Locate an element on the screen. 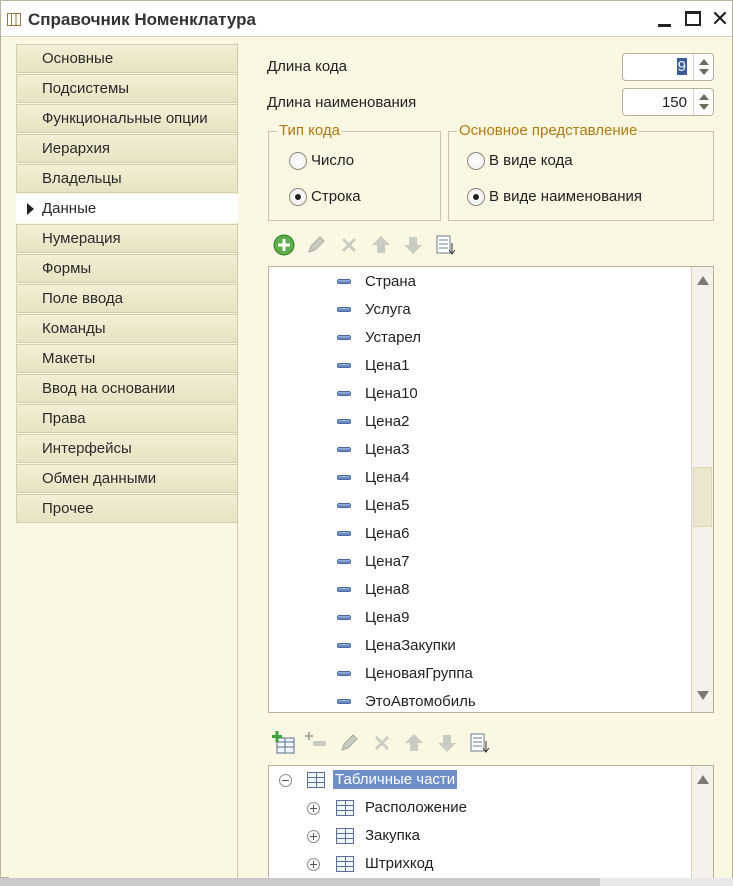 The width and height of the screenshot is (733, 886). tabular-parts-toolbar is located at coordinates (492, 745).